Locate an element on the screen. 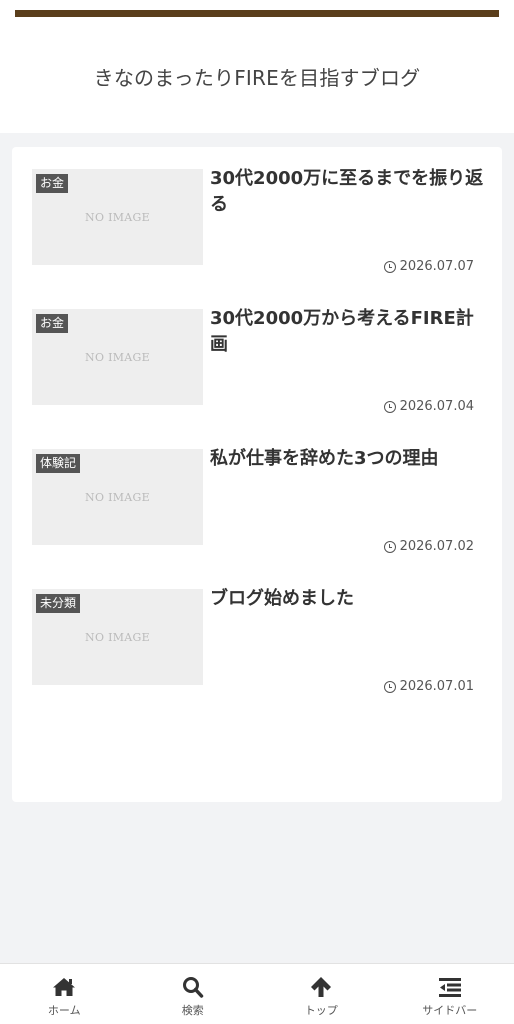  arrow-up-icon is located at coordinates (321, 987).